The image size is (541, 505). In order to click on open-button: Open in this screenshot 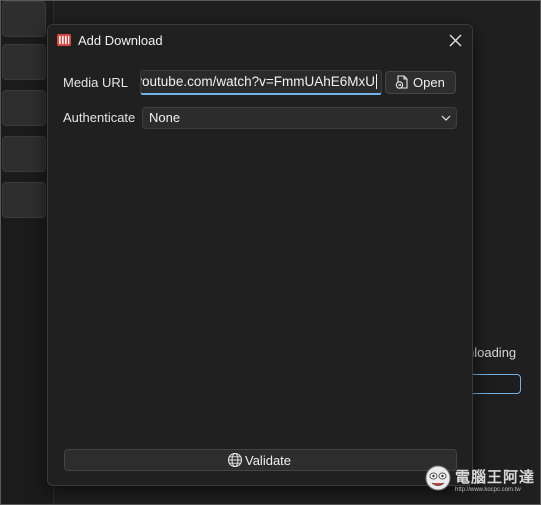, I will do `click(420, 82)`.